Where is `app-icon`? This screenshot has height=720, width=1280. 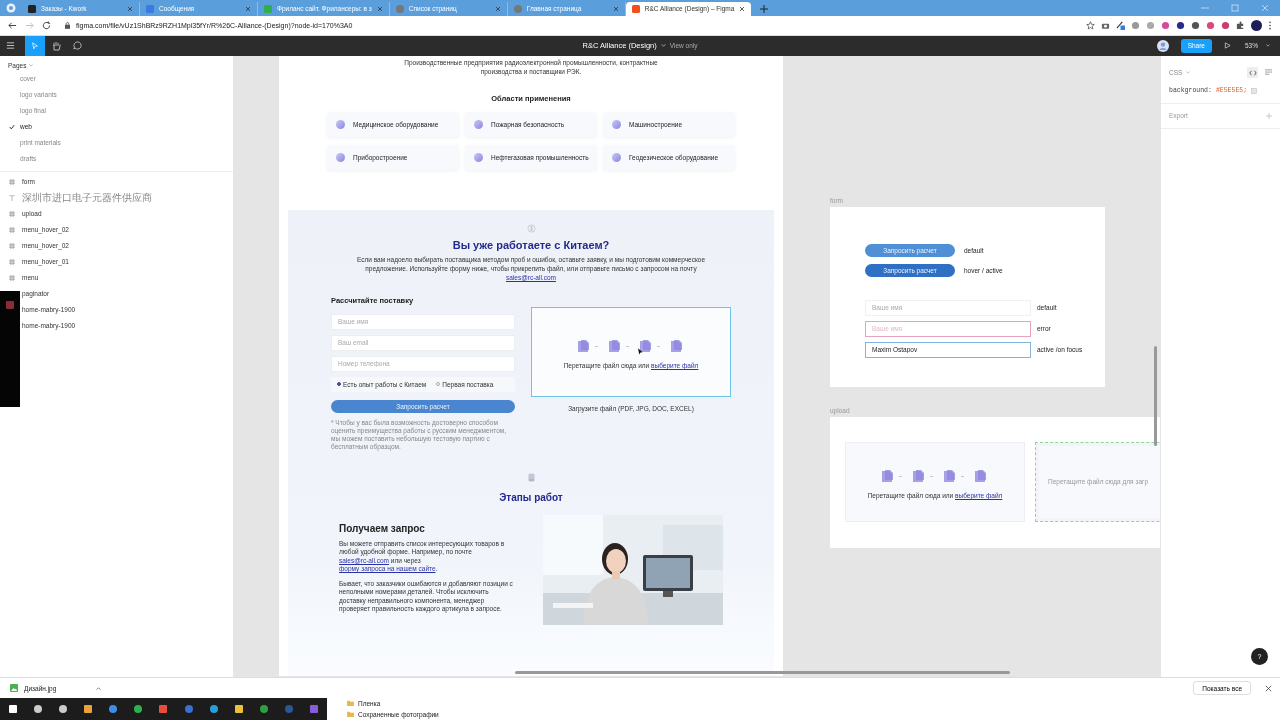
app-icon is located at coordinates (10, 304).